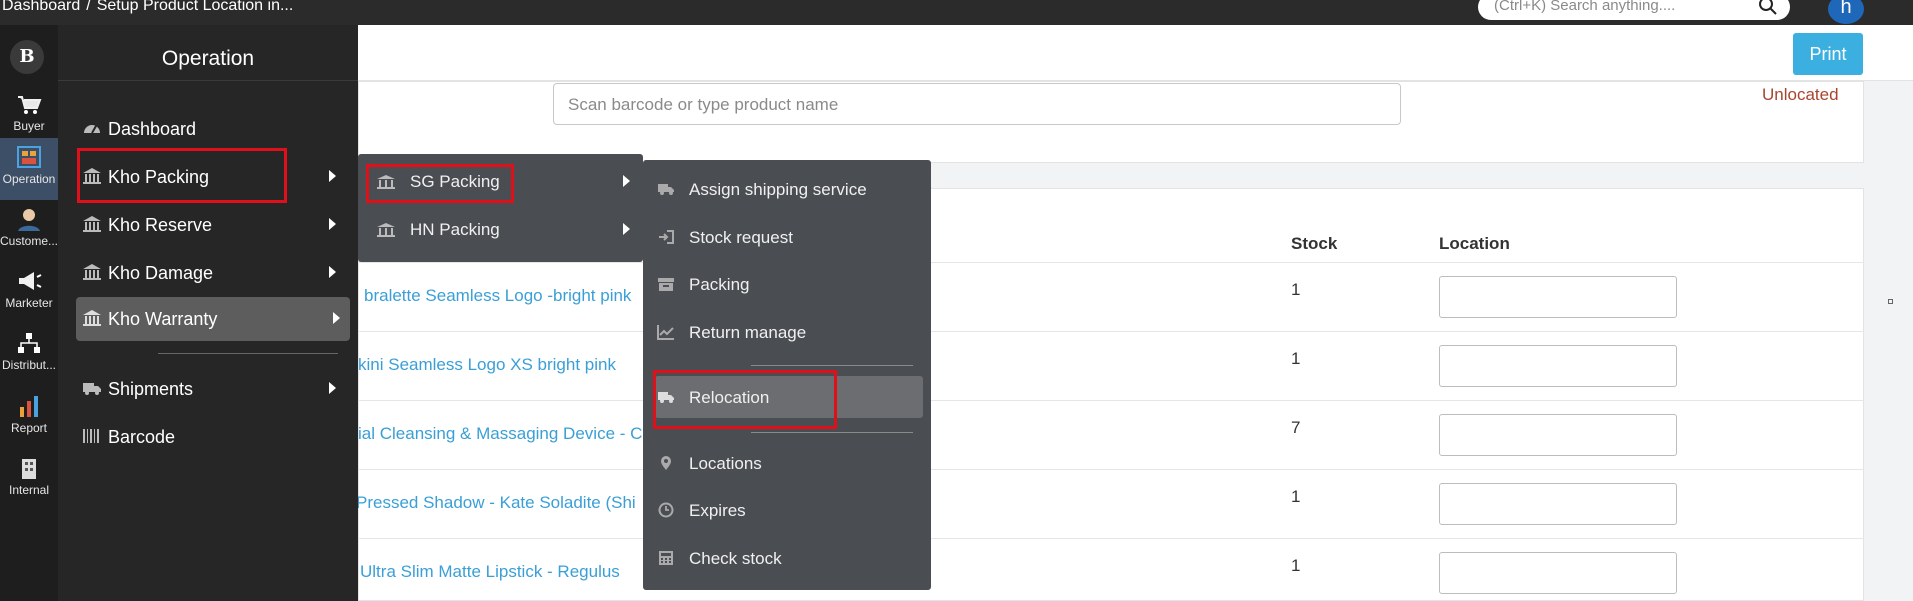 The image size is (1913, 601). What do you see at coordinates (29, 490) in the screenshot?
I see `rail-label: Internal` at bounding box center [29, 490].